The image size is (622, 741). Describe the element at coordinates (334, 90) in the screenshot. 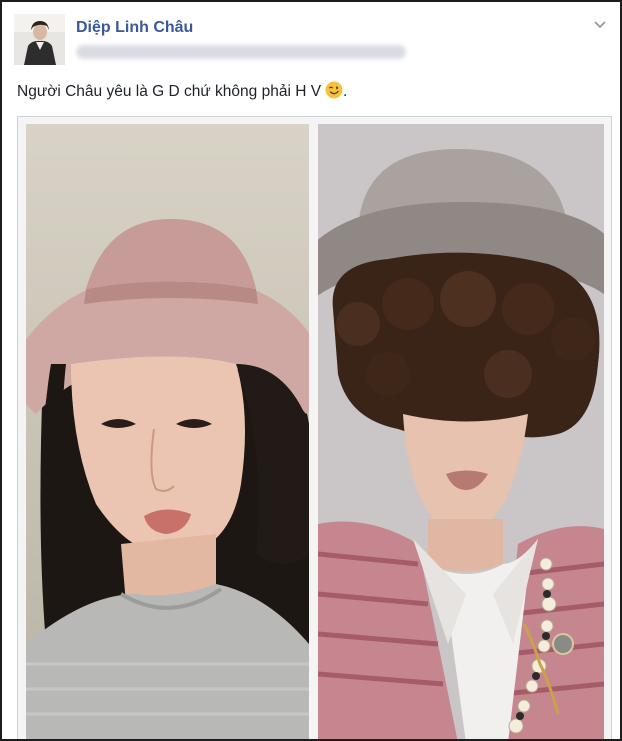

I see `wink-emoji-icon` at that location.